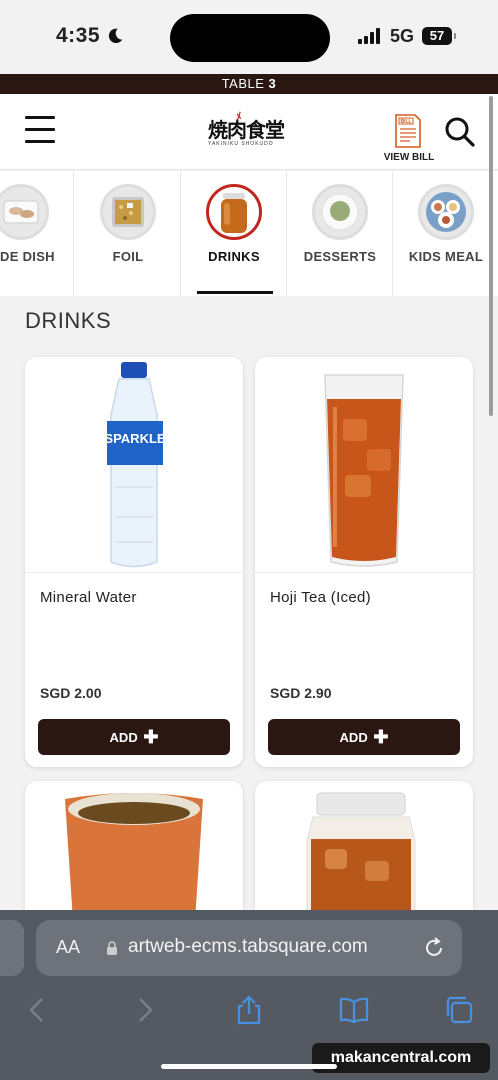  I want to click on bill-icon: BILL, so click(408, 131).